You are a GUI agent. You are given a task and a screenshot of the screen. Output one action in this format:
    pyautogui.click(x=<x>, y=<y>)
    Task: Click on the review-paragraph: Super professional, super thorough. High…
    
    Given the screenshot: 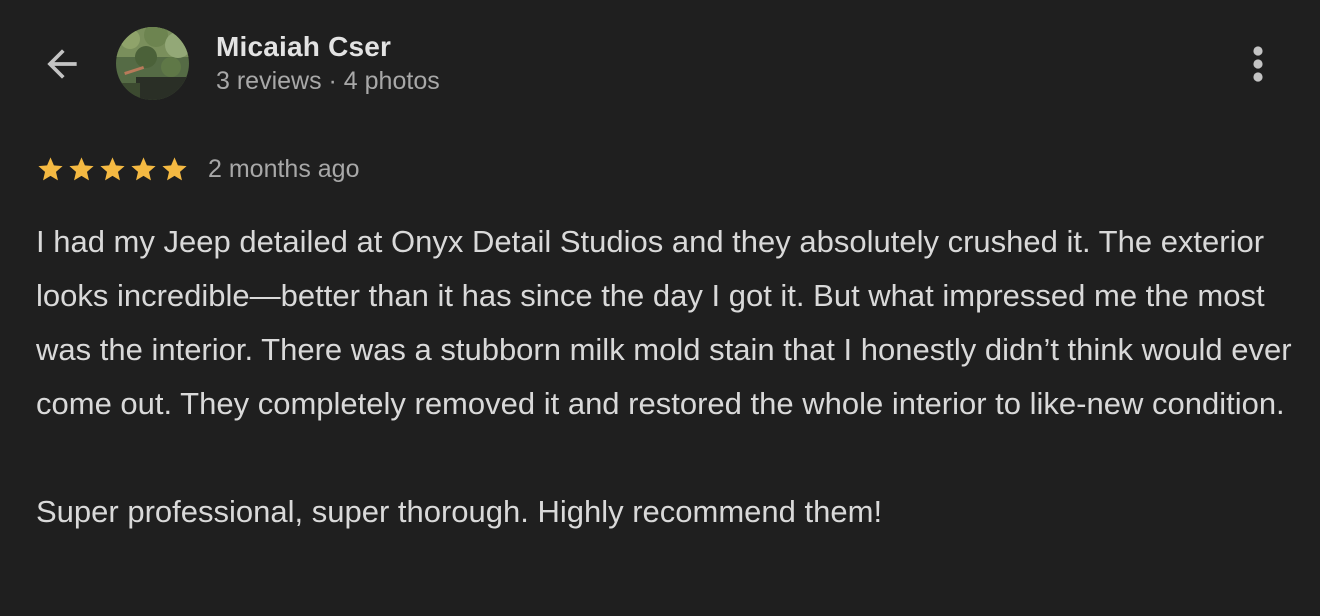 What is the action you would take?
    pyautogui.click(x=459, y=511)
    